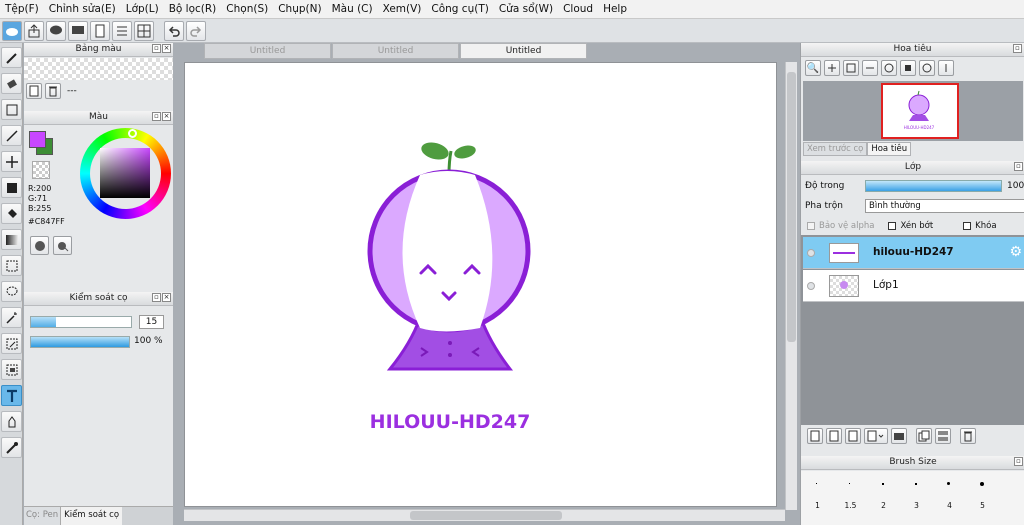 This screenshot has width=1024, height=525. Describe the element at coordinates (193, 9) in the screenshot. I see `menu-filter: Bộ lọc(R)` at that location.